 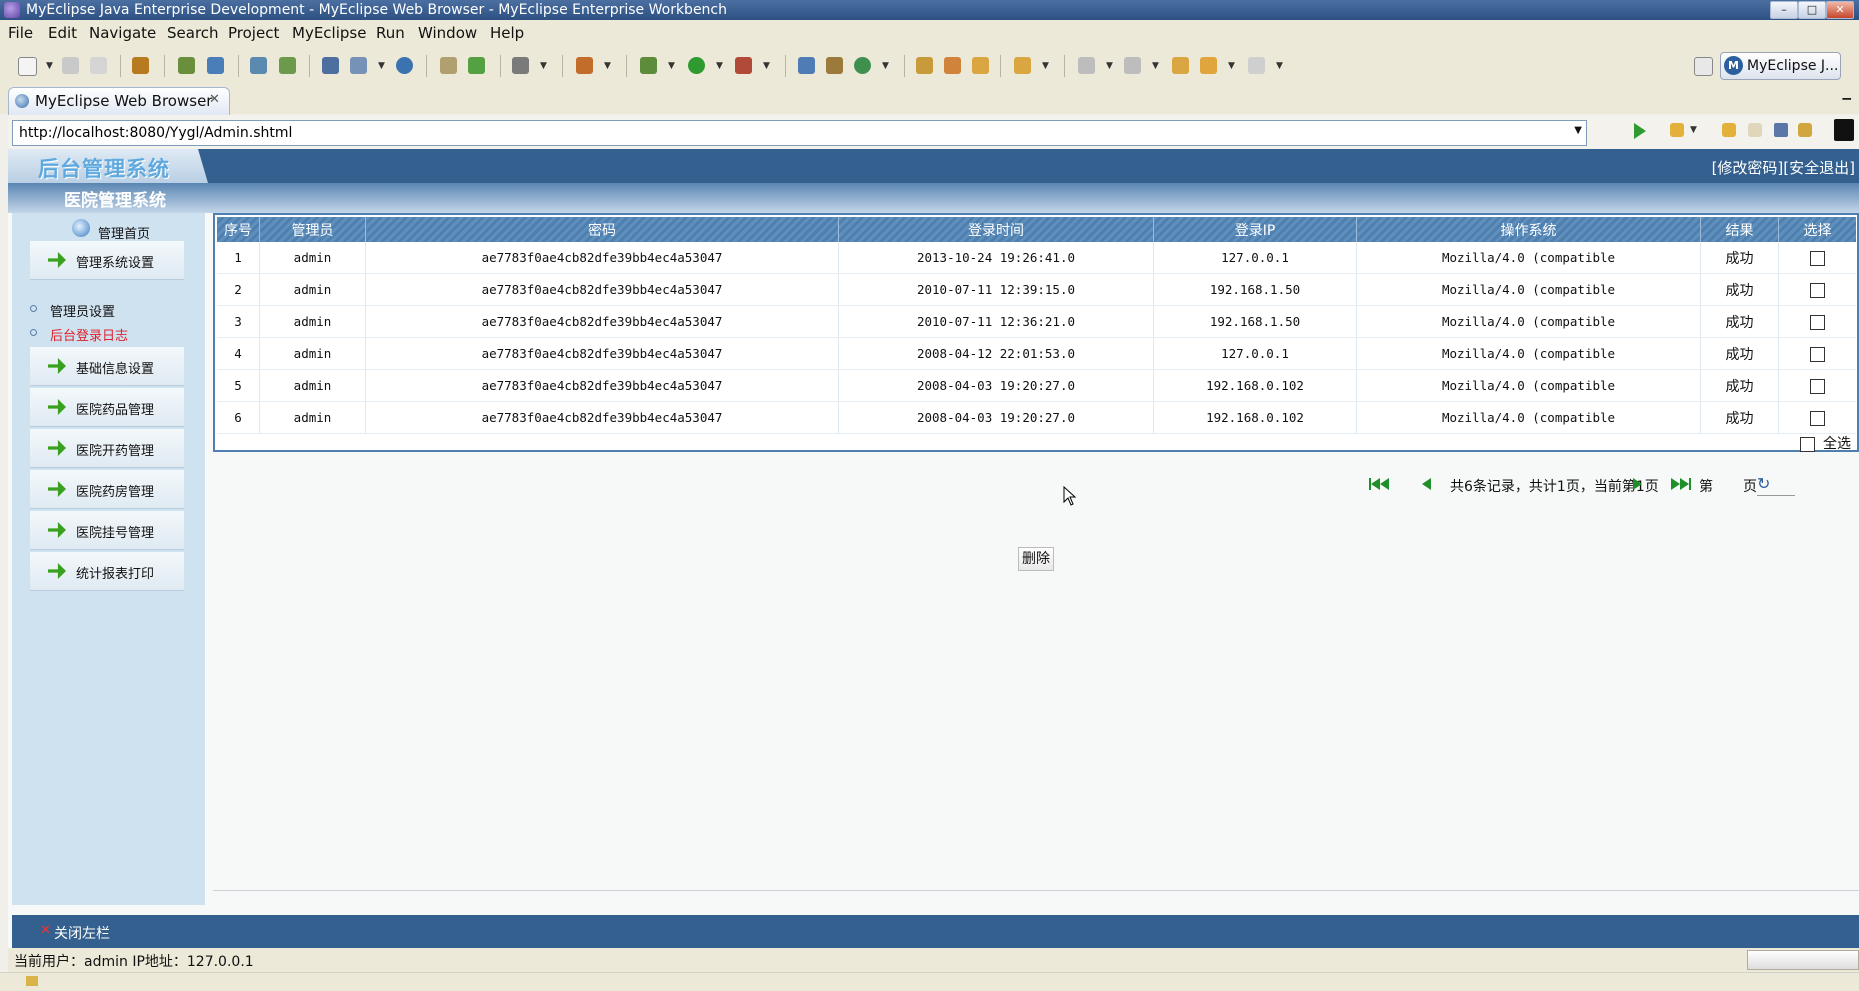 I want to click on maximize-button: □, so click(x=1812, y=10).